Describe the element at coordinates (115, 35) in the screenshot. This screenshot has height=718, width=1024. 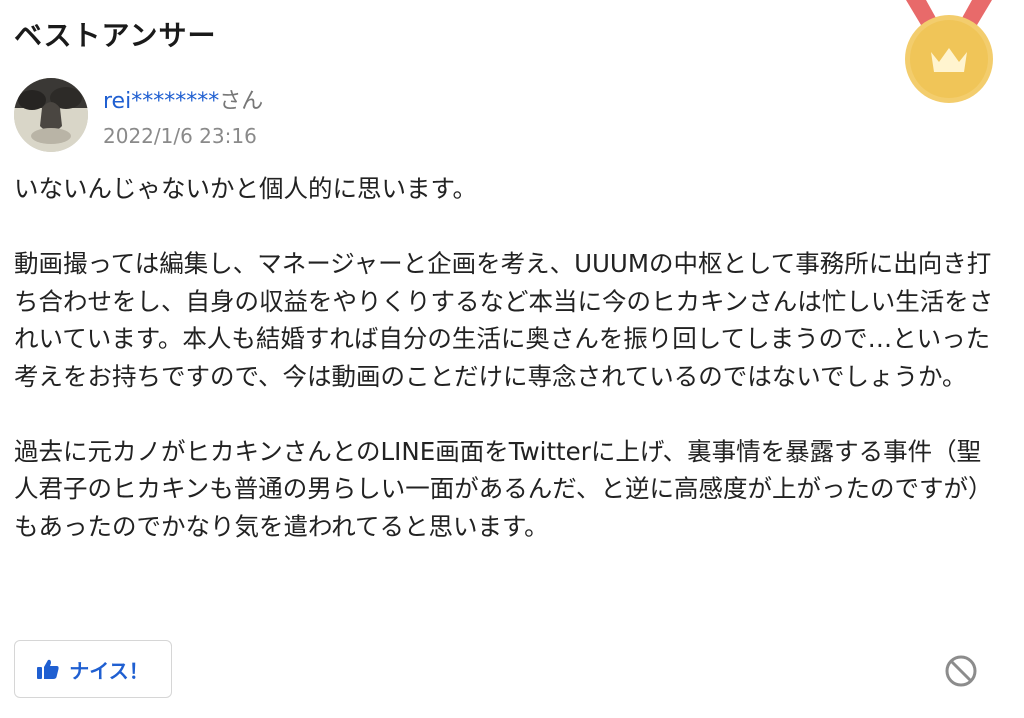
I see `page-title: ベストアンサー` at that location.